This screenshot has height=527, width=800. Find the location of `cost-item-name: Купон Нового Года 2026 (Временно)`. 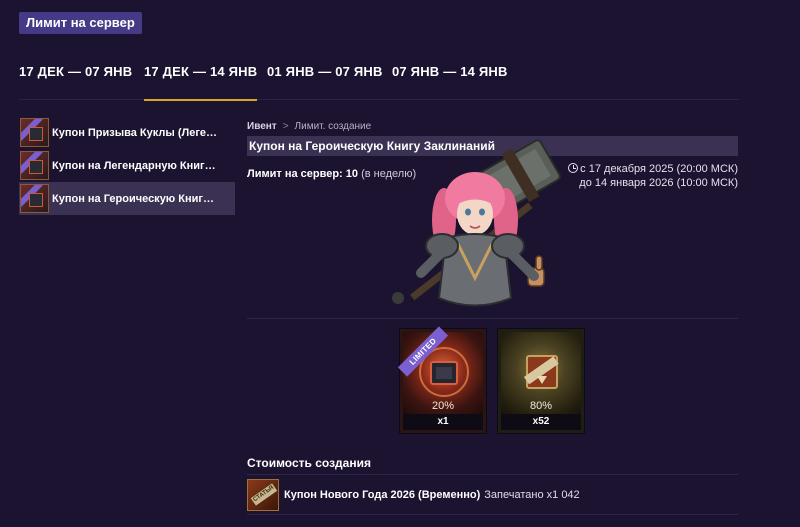

cost-item-name: Купон Нового Года 2026 (Временно) is located at coordinates (382, 495).